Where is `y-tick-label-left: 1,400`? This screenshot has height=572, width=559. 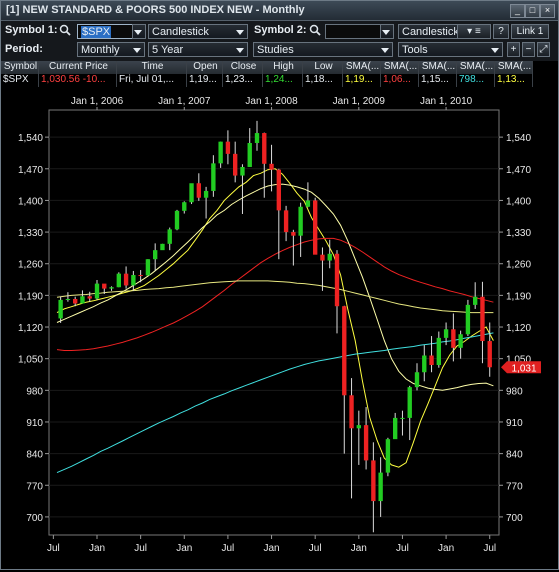
y-tick-label-left: 1,400 is located at coordinates (30, 201).